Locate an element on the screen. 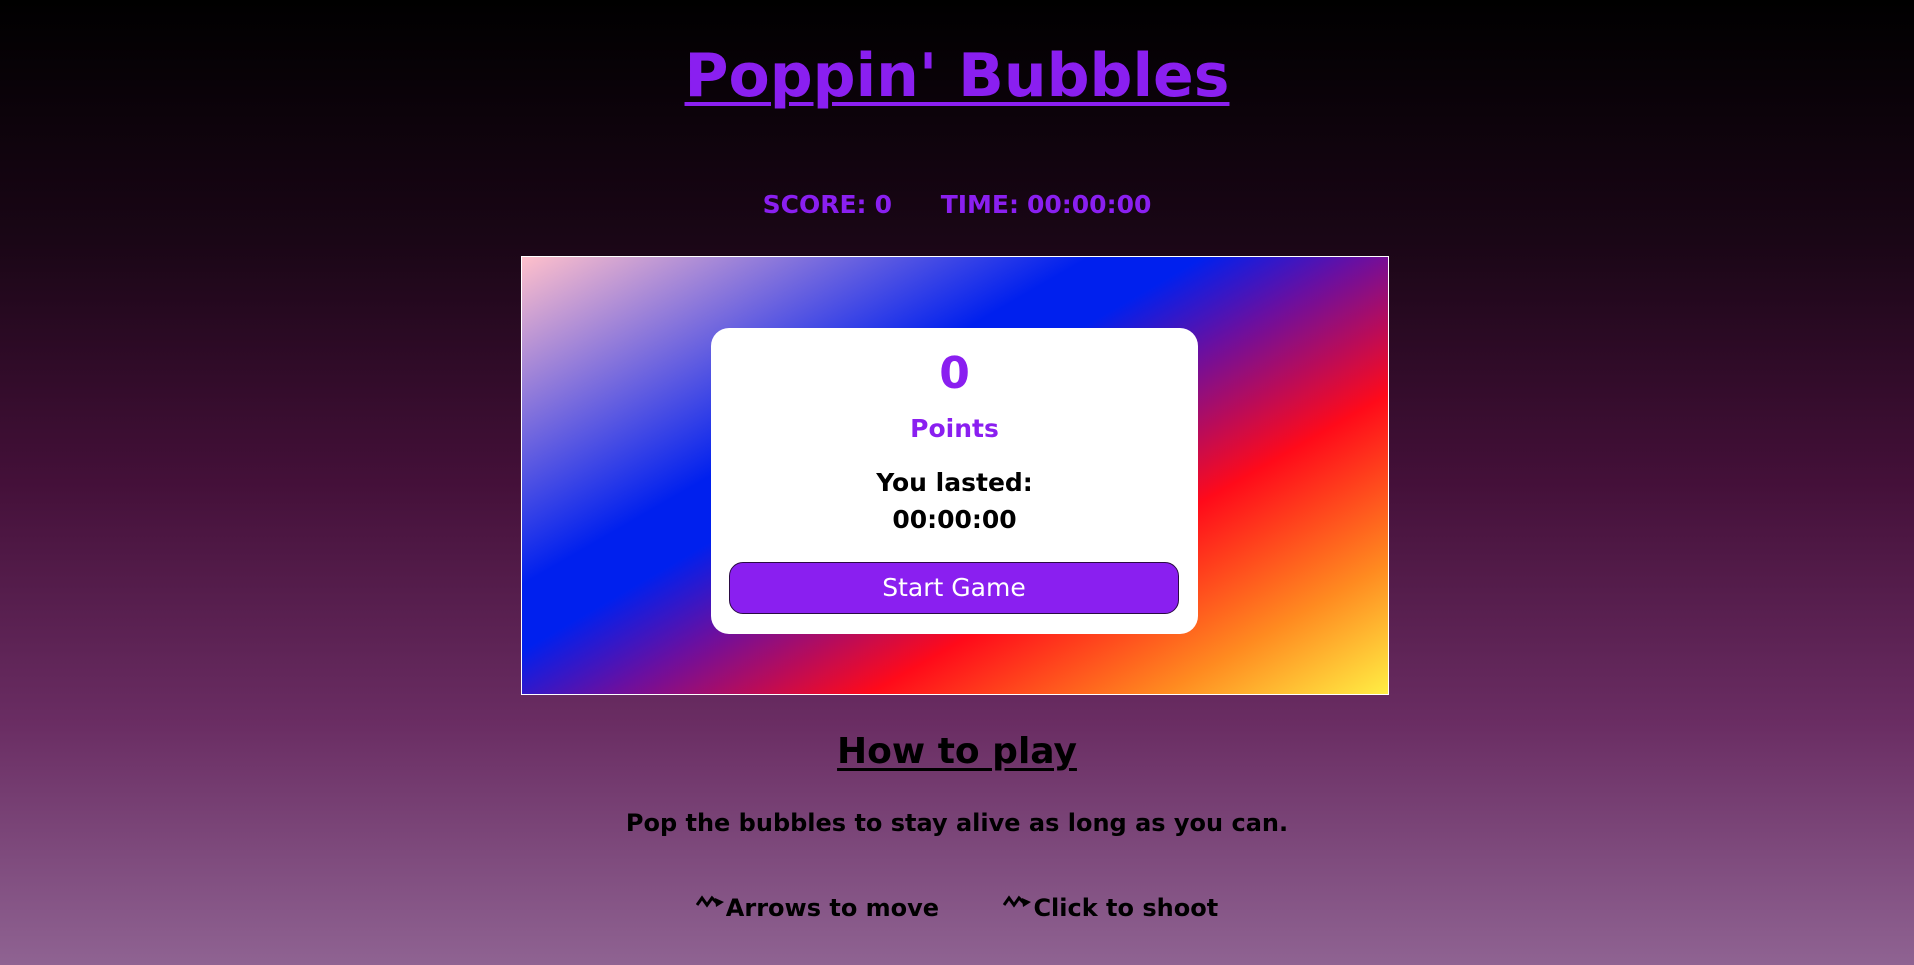 This screenshot has width=1914, height=965. time-stat: TIME: 00:00:00 is located at coordinates (1046, 205).